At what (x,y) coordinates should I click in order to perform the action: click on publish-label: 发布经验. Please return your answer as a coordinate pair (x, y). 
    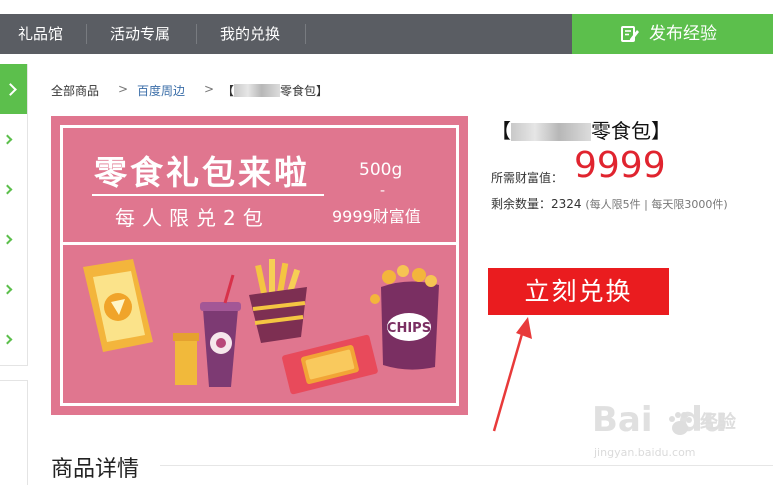
    Looking at the image, I should click on (683, 34).